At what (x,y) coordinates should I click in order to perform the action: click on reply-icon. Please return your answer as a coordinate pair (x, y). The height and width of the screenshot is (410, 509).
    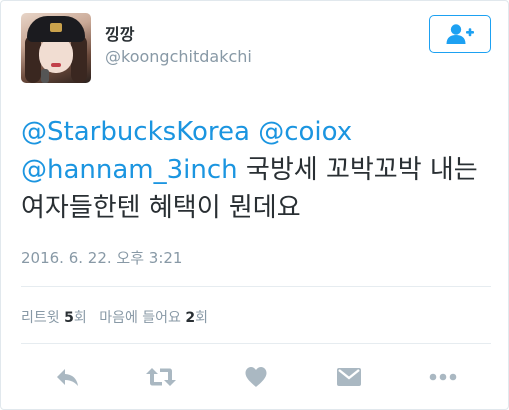
    Looking at the image, I should click on (67, 377).